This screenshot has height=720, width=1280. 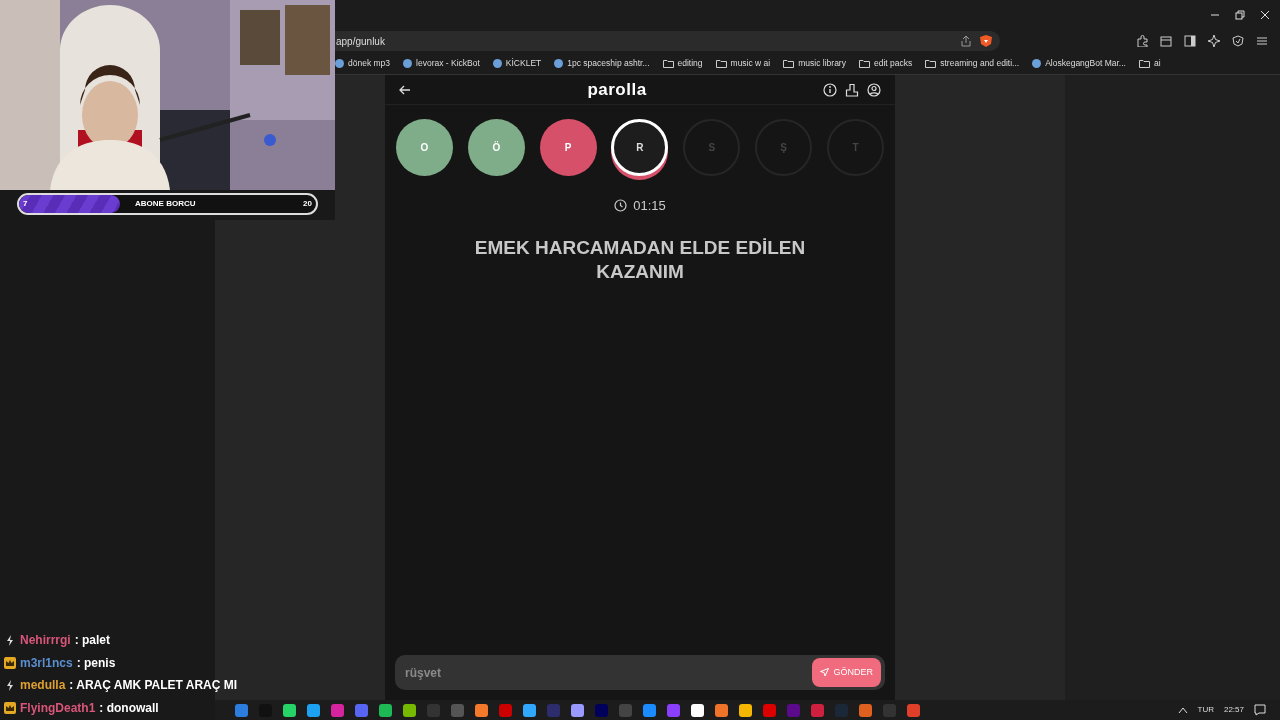 What do you see at coordinates (45, 641) in the screenshot?
I see `chat-username: Nehirrrgi` at bounding box center [45, 641].